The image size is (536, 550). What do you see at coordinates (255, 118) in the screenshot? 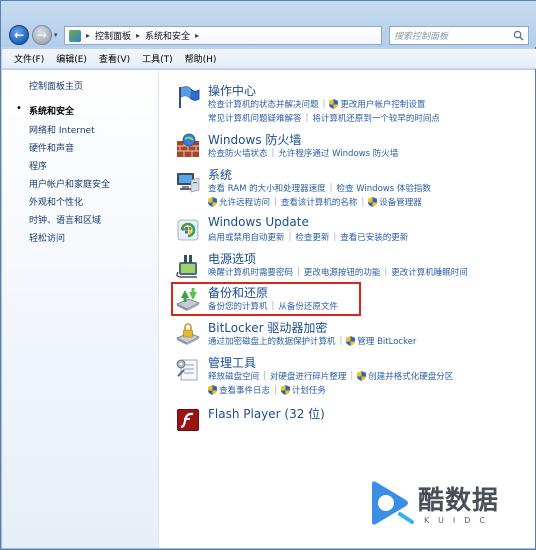
I see `troubleshoot-link: 常见计算机问题疑难解答` at bounding box center [255, 118].